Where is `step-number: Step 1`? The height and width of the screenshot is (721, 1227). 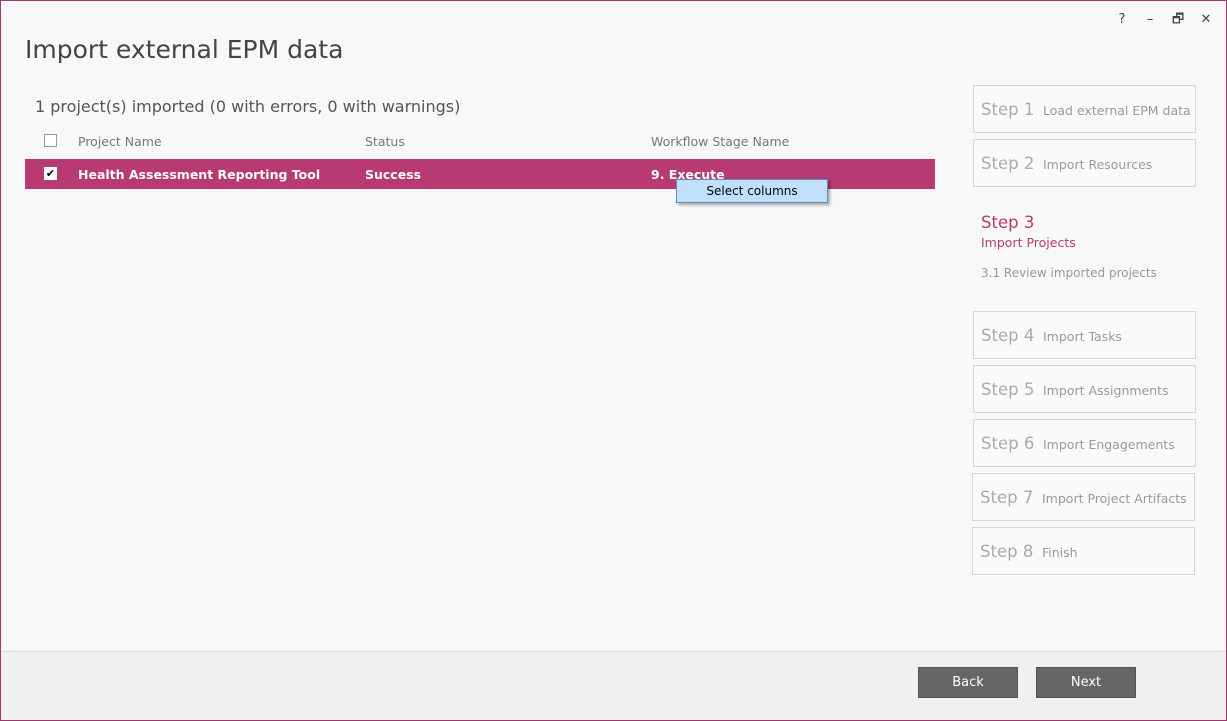
step-number: Step 1 is located at coordinates (1008, 109).